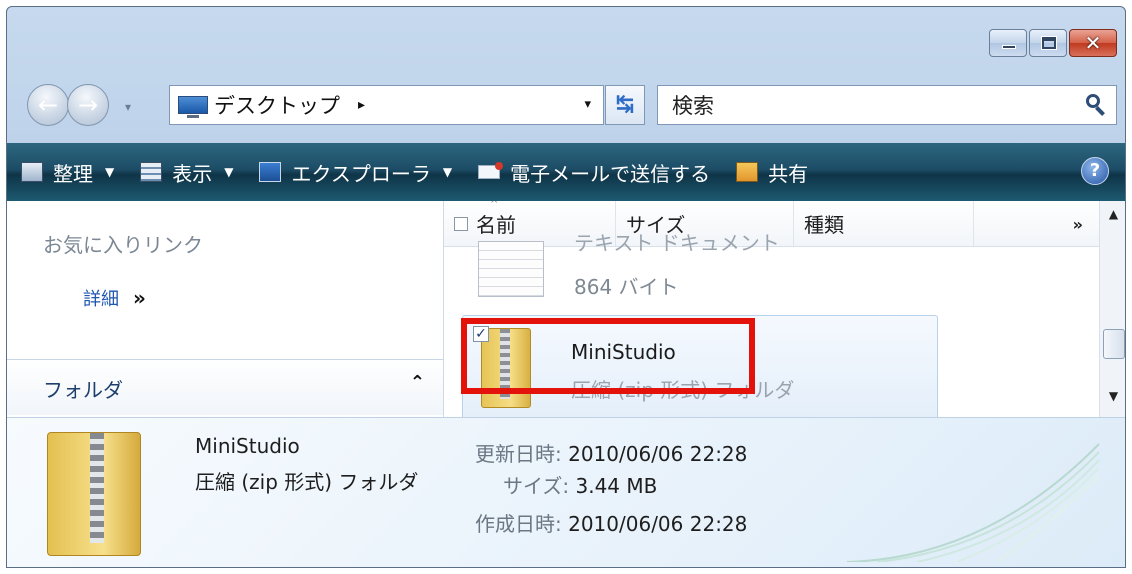 The height and width of the screenshot is (574, 1132). What do you see at coordinates (247, 446) in the screenshot?
I see `details-file-name: MiniStudio` at bounding box center [247, 446].